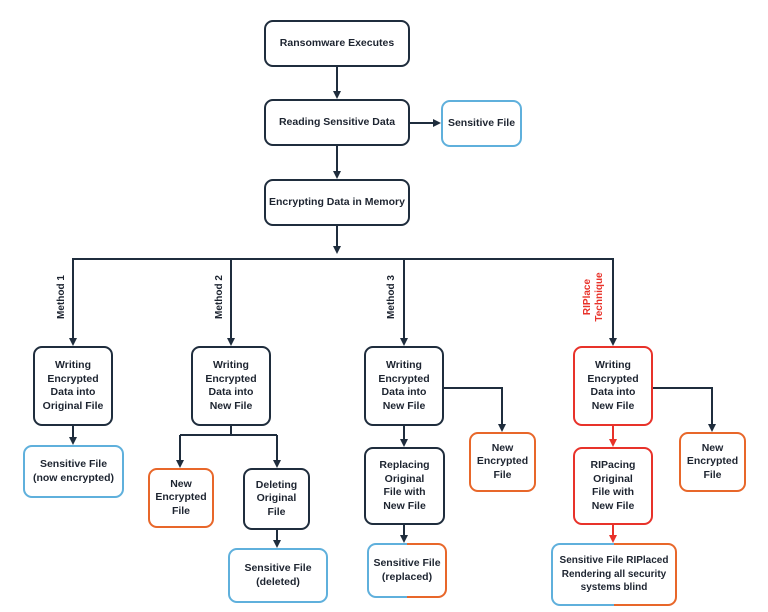 This screenshot has width=768, height=612. I want to click on node-rip-new-encrypted-file: New Encrypted File, so click(712, 462).